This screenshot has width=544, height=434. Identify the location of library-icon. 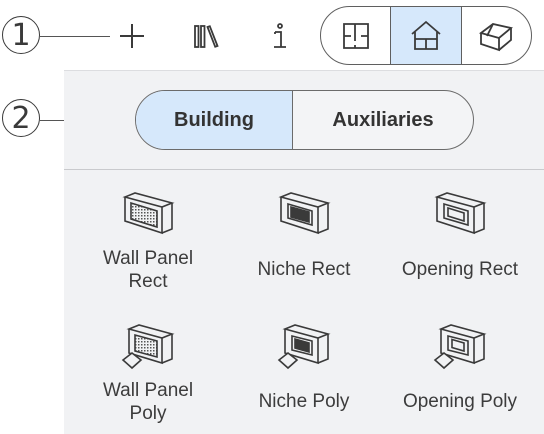
(206, 36).